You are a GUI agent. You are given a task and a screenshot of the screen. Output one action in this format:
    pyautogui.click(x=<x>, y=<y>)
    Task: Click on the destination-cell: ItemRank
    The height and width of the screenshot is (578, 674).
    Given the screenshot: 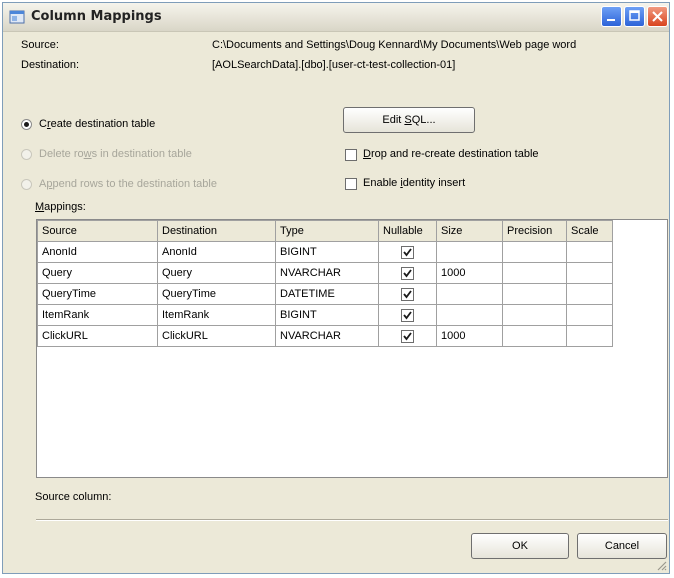 What is the action you would take?
    pyautogui.click(x=216, y=315)
    